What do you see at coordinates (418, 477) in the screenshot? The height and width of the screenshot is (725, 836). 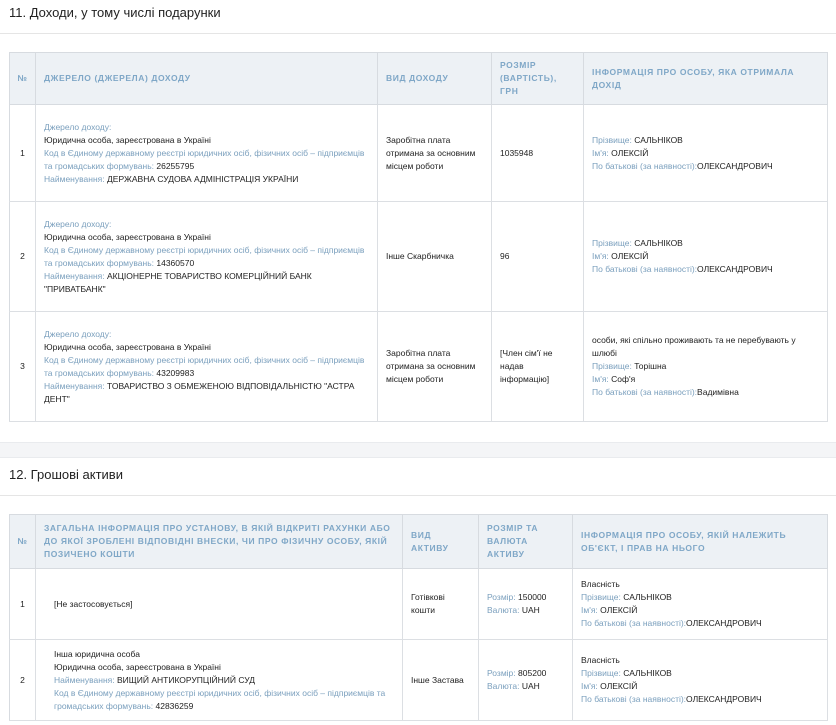 I see `section-title-assets: 12. Грошові активи` at bounding box center [418, 477].